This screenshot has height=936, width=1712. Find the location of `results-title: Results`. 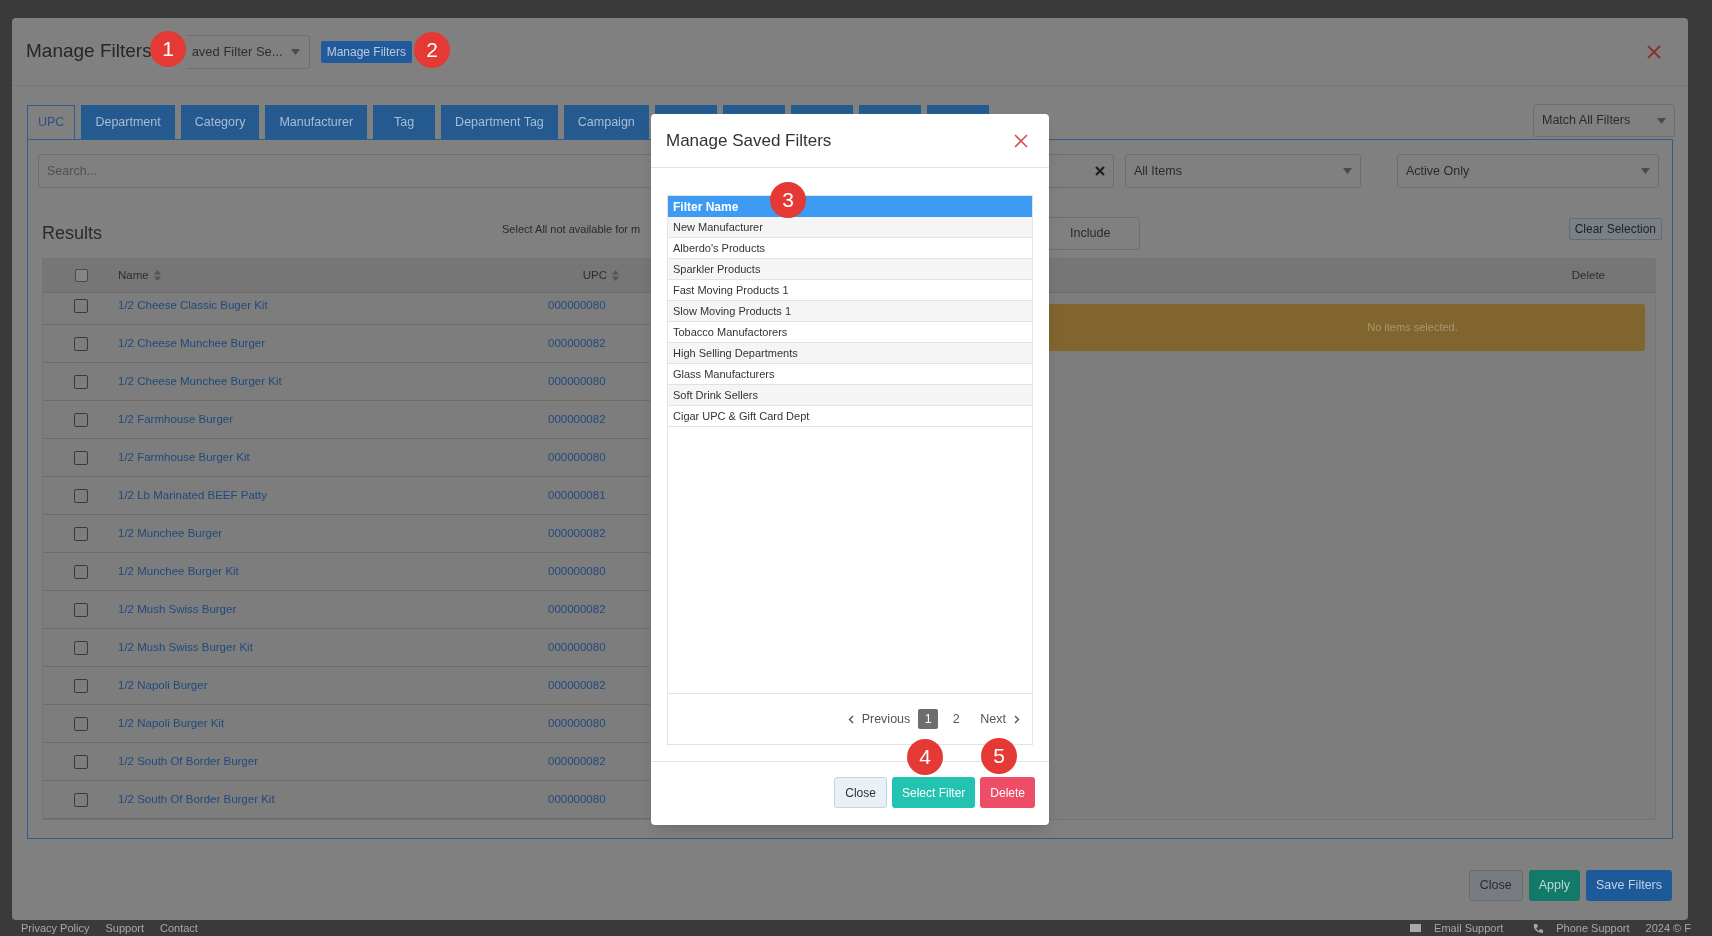

results-title: Results is located at coordinates (72, 233).